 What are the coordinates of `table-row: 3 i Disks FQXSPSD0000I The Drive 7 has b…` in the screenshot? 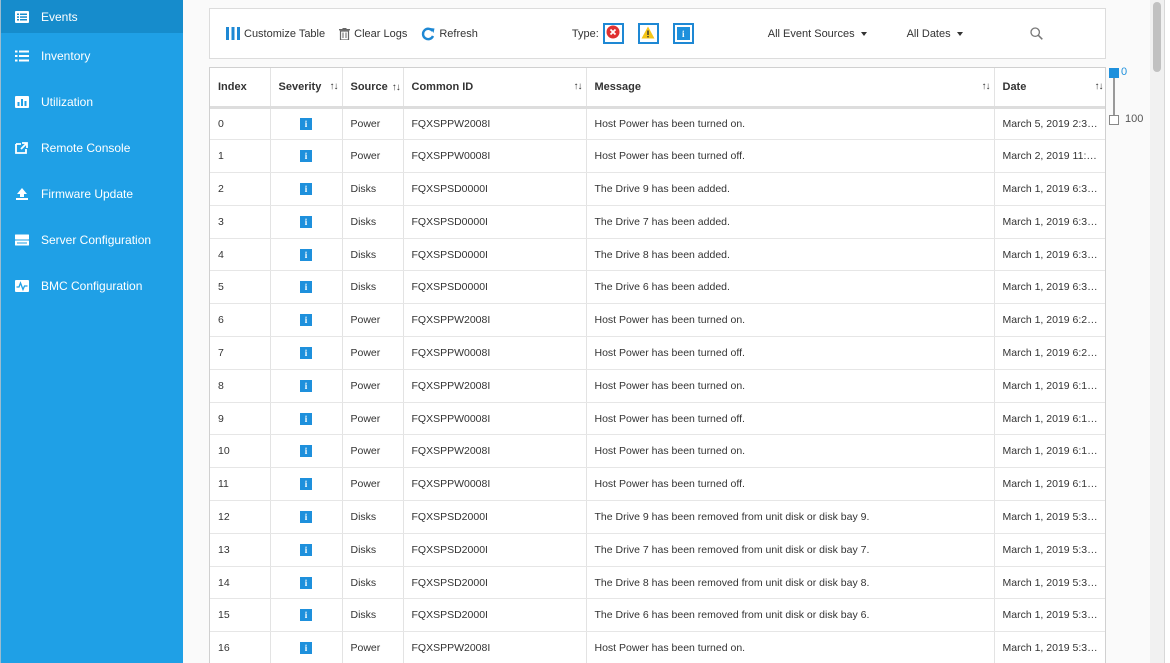 It's located at (657, 222).